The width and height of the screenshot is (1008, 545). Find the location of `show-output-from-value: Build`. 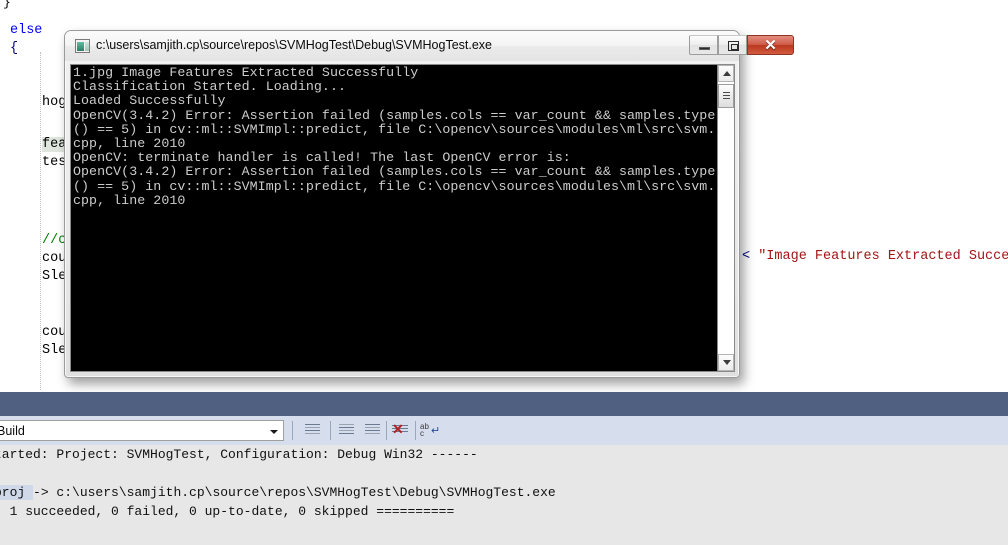

show-output-from-value: Build is located at coordinates (12, 431).